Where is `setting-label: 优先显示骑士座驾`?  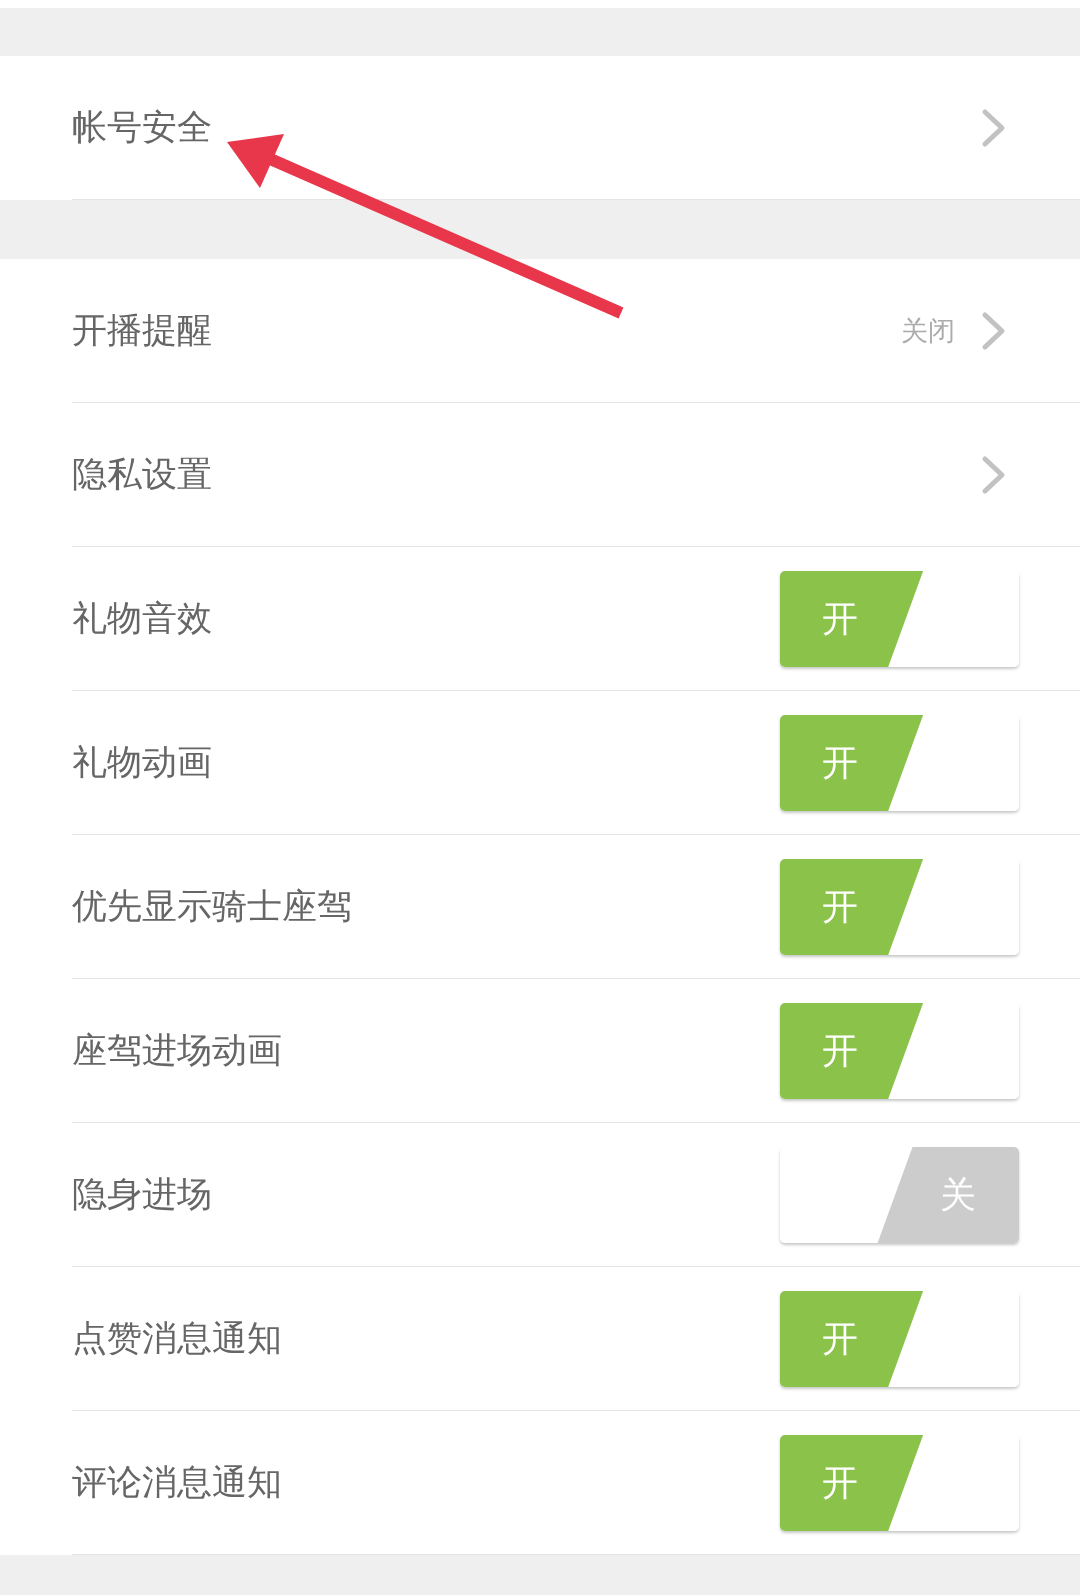
setting-label: 优先显示骑士座驾 is located at coordinates (212, 906).